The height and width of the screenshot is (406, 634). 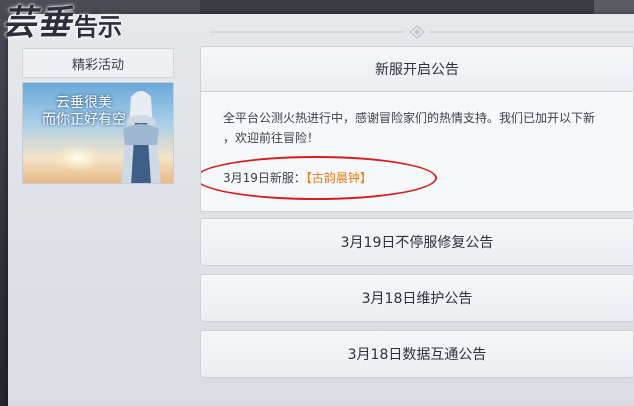 I want to click on notice-item-data-merge: 3月18日数据互通公告, so click(x=417, y=354).